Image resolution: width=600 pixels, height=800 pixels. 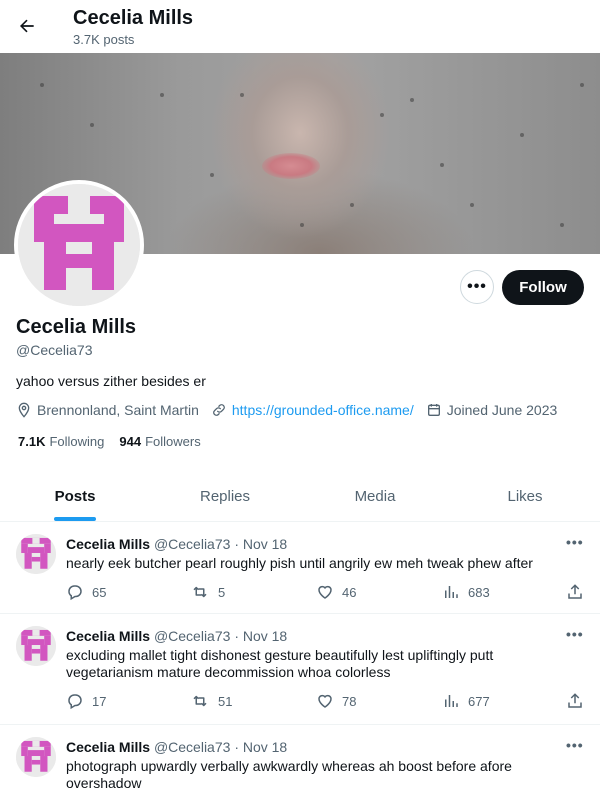 I want to click on followers-link: 944 Followers, so click(x=159, y=441).